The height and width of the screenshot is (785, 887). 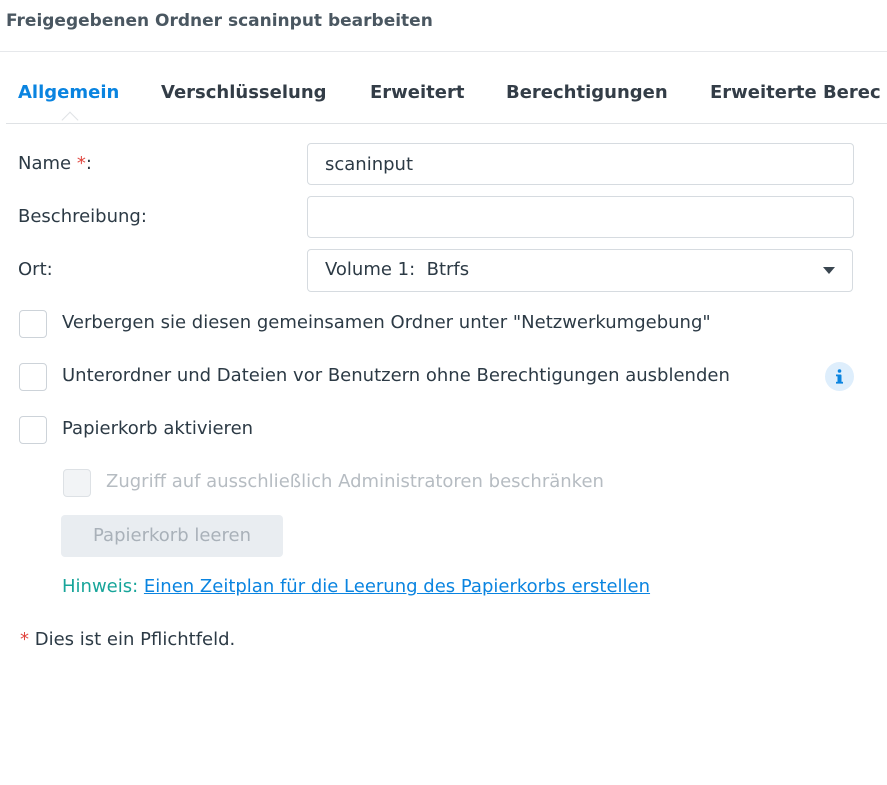 I want to click on recycle-bin-label: Papierkorb aktivieren, so click(x=158, y=428).